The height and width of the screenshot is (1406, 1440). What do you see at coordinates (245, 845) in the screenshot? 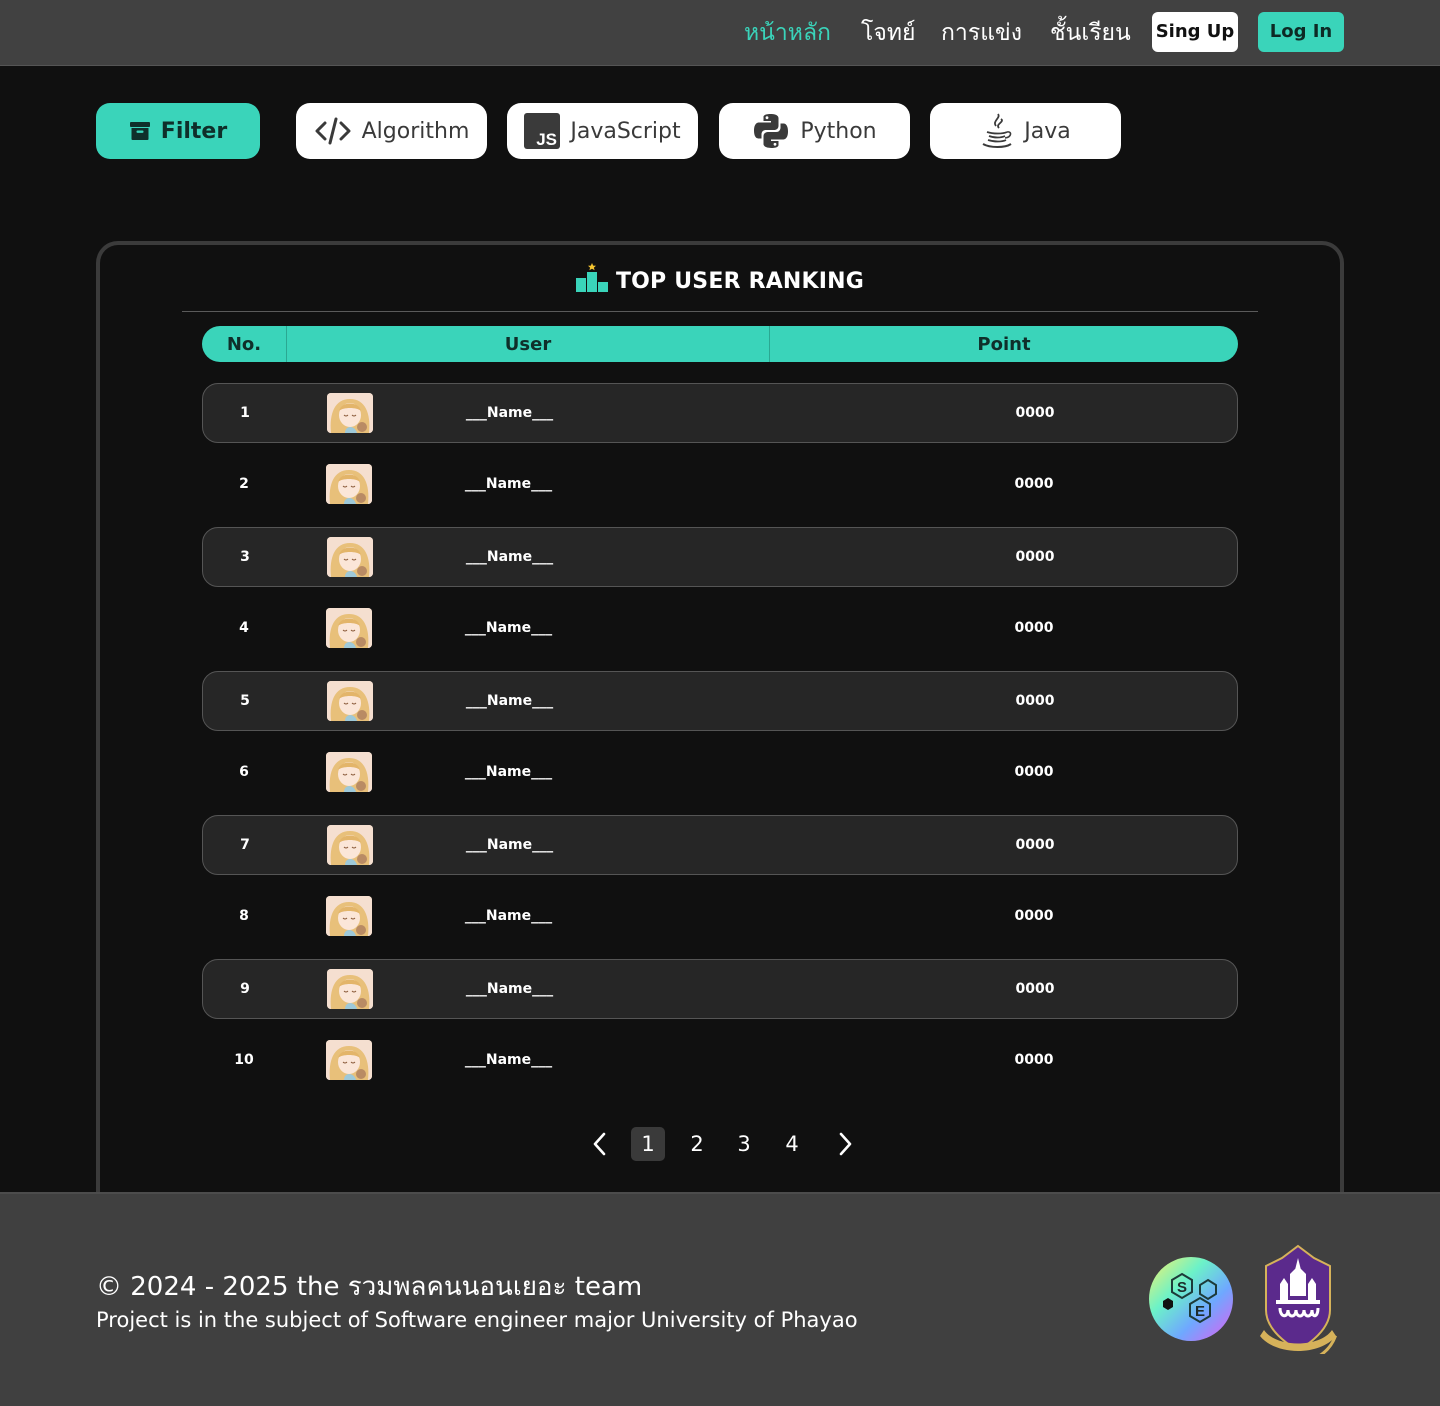
I see `rank-number: 7` at bounding box center [245, 845].